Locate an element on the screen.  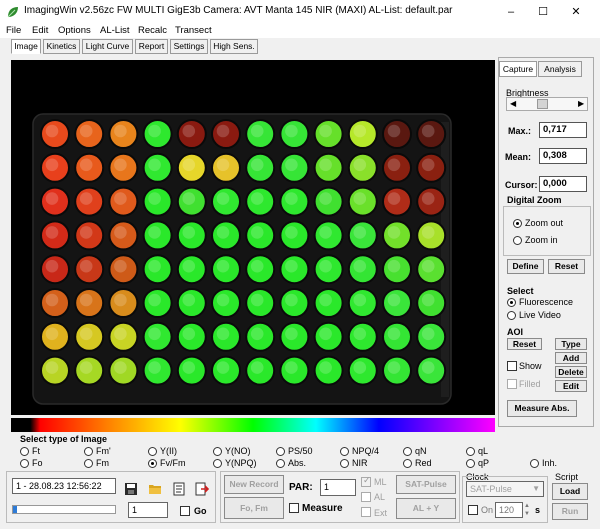
fluorescence-label: Fluorescence is located at coordinates (546, 302).